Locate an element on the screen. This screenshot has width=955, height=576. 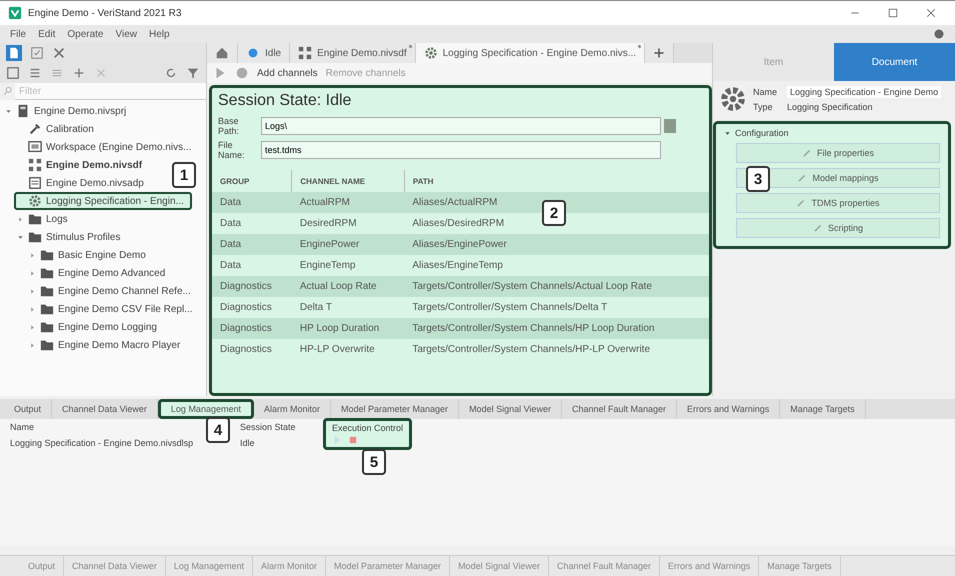
home-tab is located at coordinates (222, 53).